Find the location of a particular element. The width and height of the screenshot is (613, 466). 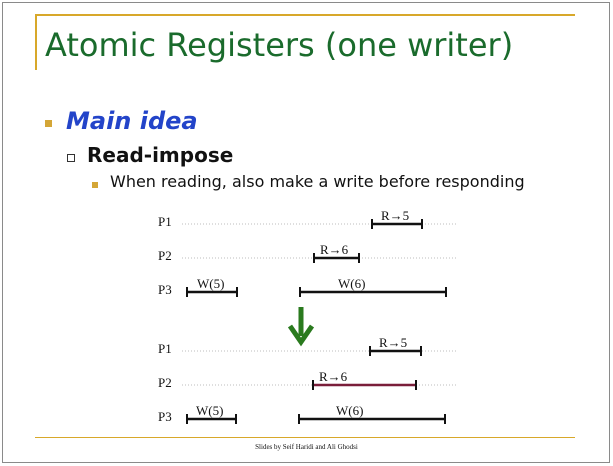

footer-rule is located at coordinates (305, 437).